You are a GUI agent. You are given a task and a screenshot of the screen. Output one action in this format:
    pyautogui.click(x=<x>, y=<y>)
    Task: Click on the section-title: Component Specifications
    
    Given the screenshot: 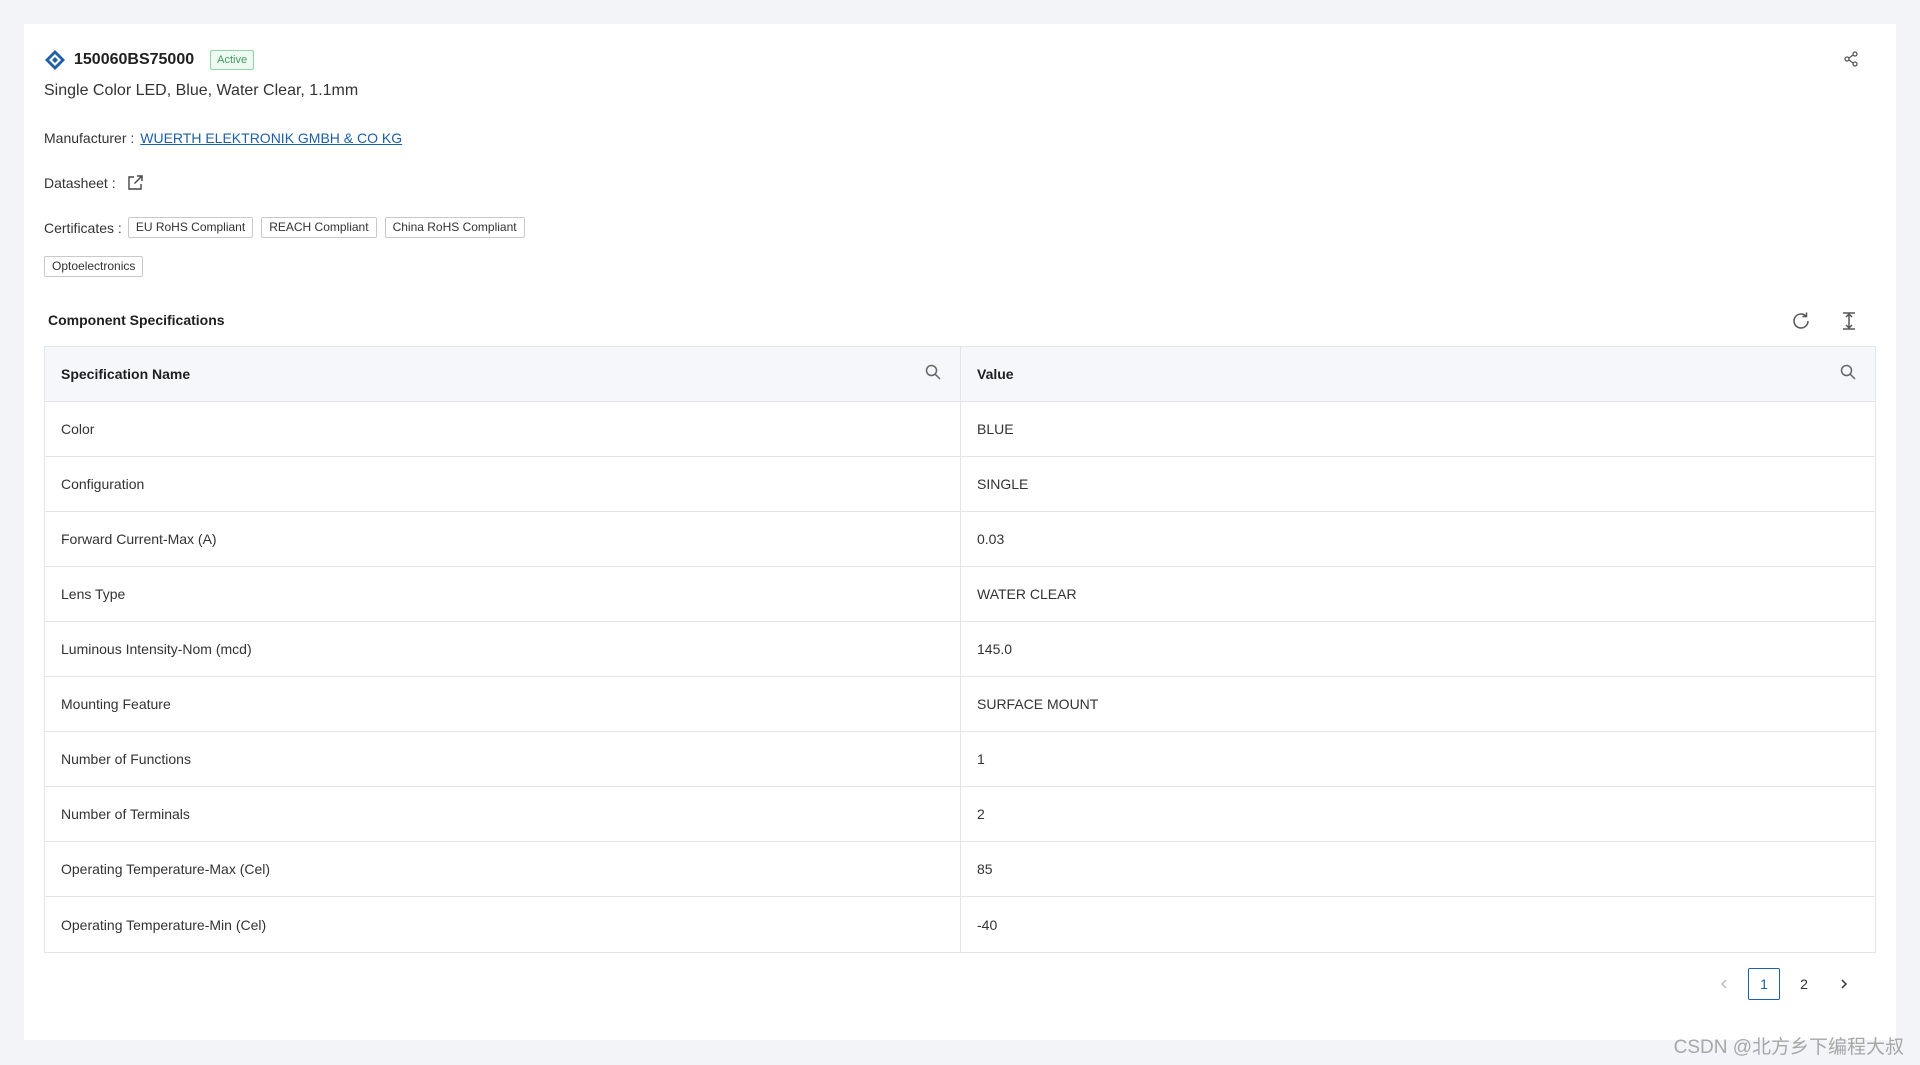 What is the action you would take?
    pyautogui.click(x=136, y=320)
    